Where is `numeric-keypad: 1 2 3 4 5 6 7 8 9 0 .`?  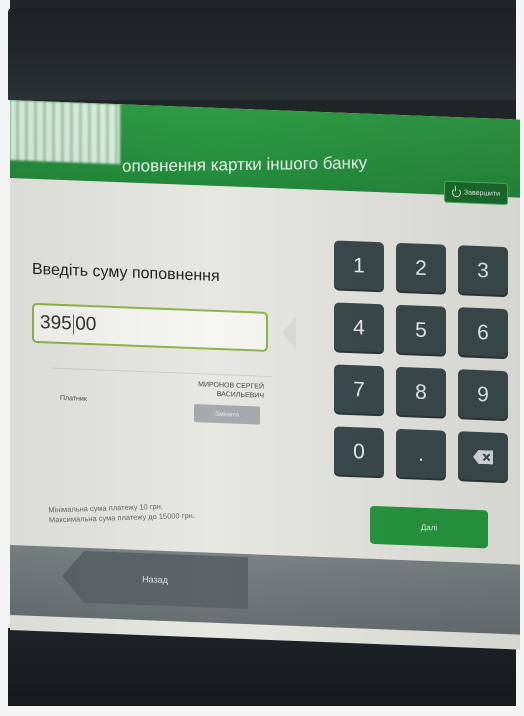 numeric-keypad: 1 2 3 4 5 6 7 8 9 0 . is located at coordinates (427, 378).